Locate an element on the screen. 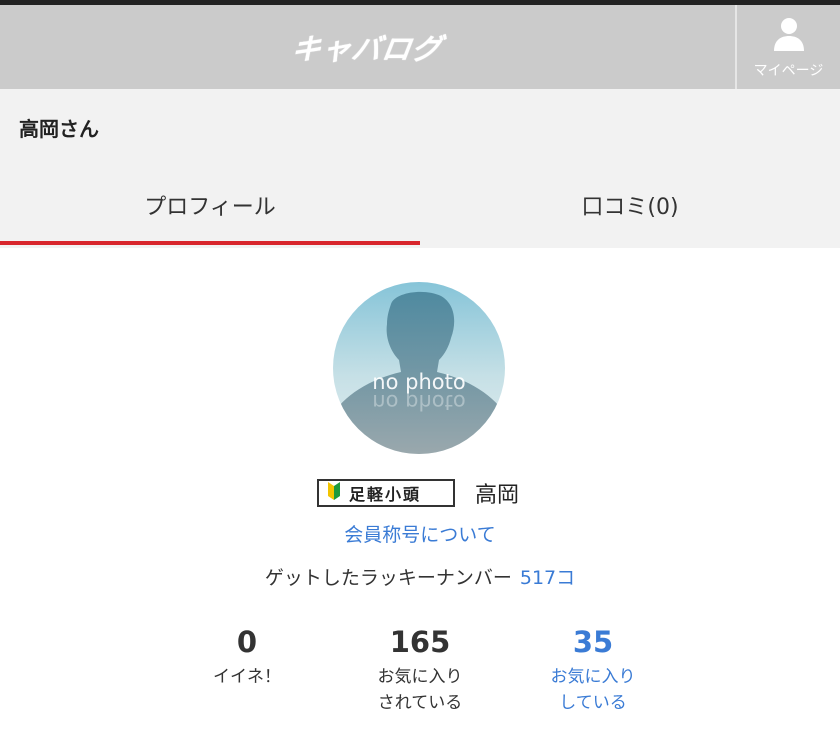  site-logo: キャバログ is located at coordinates (367, 47).